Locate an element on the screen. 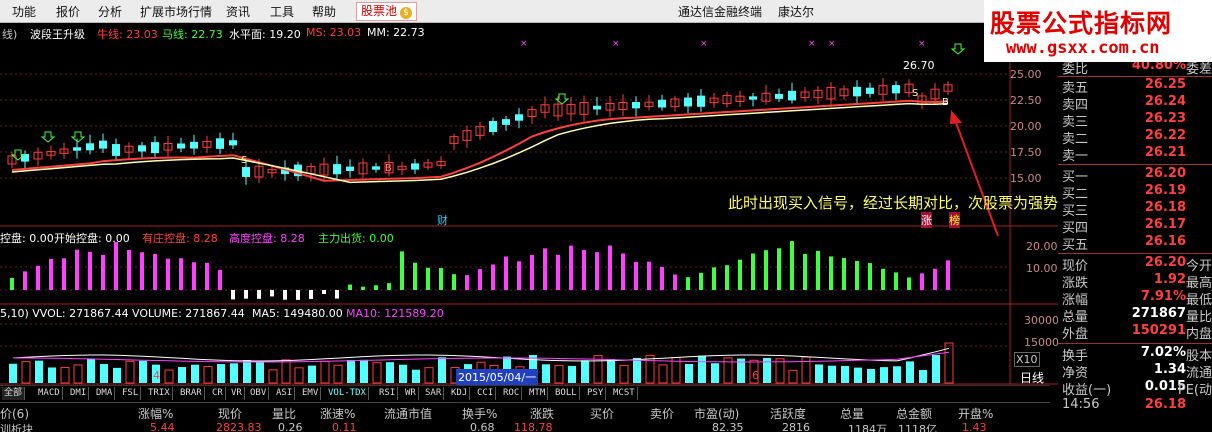 The image size is (1212, 432). tab-mtm: MTM is located at coordinates (538, 393).